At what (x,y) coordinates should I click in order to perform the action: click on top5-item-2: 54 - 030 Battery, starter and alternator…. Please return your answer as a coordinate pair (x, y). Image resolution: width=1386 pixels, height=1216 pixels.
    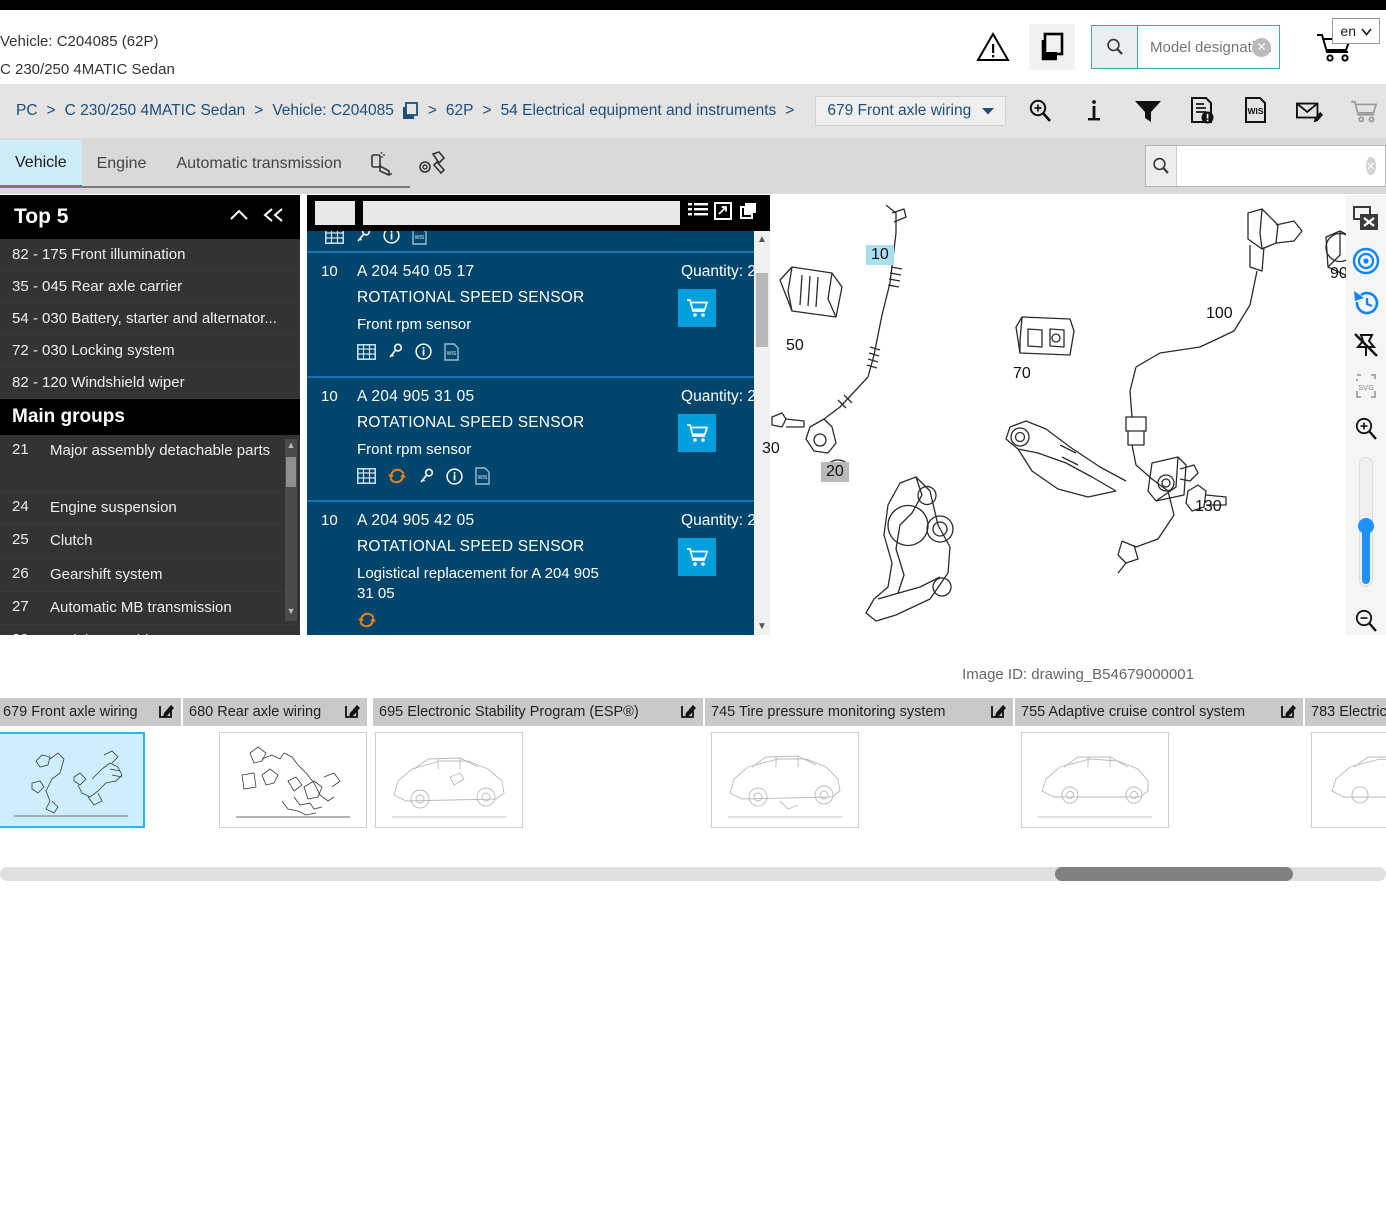
    Looking at the image, I should click on (150, 319).